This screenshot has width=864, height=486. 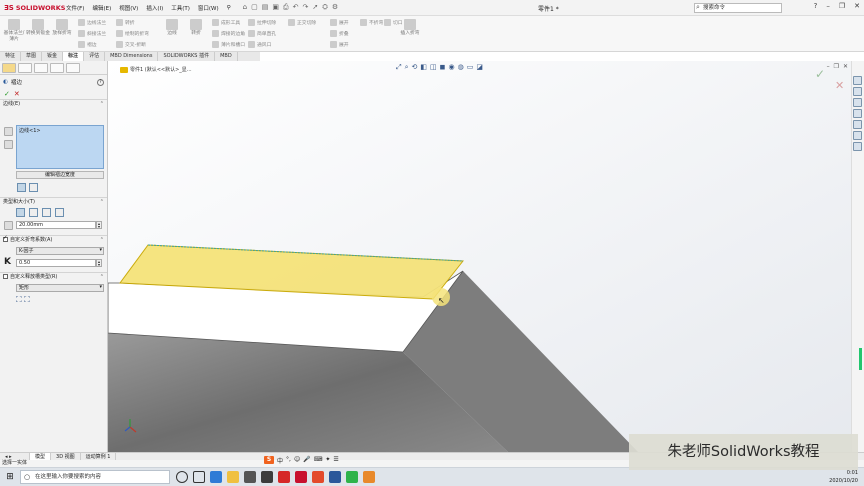 I want to click on section-edges-header: 边线(E) ⌃, so click(x=53, y=103).